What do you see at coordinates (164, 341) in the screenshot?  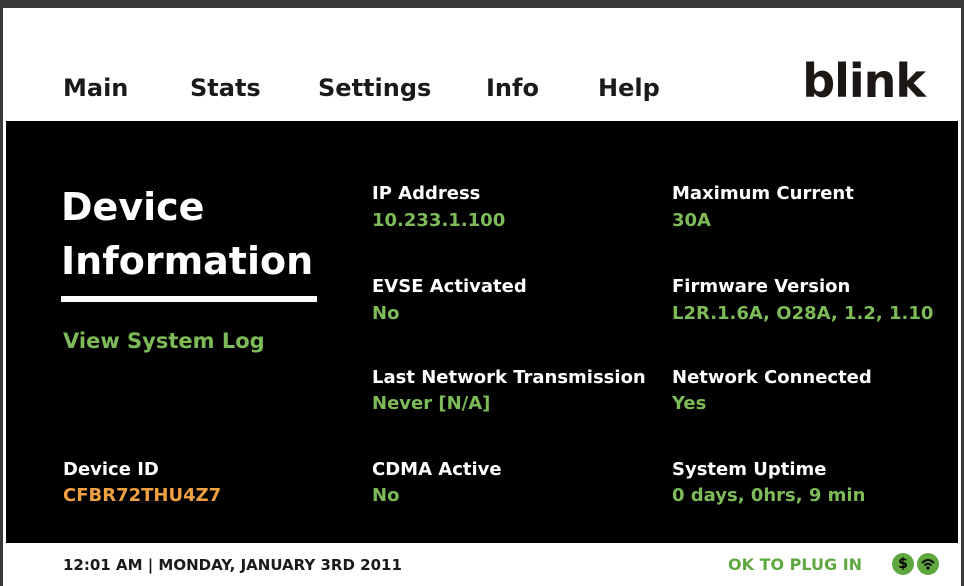 I see `view-system-log-link: View System Log` at bounding box center [164, 341].